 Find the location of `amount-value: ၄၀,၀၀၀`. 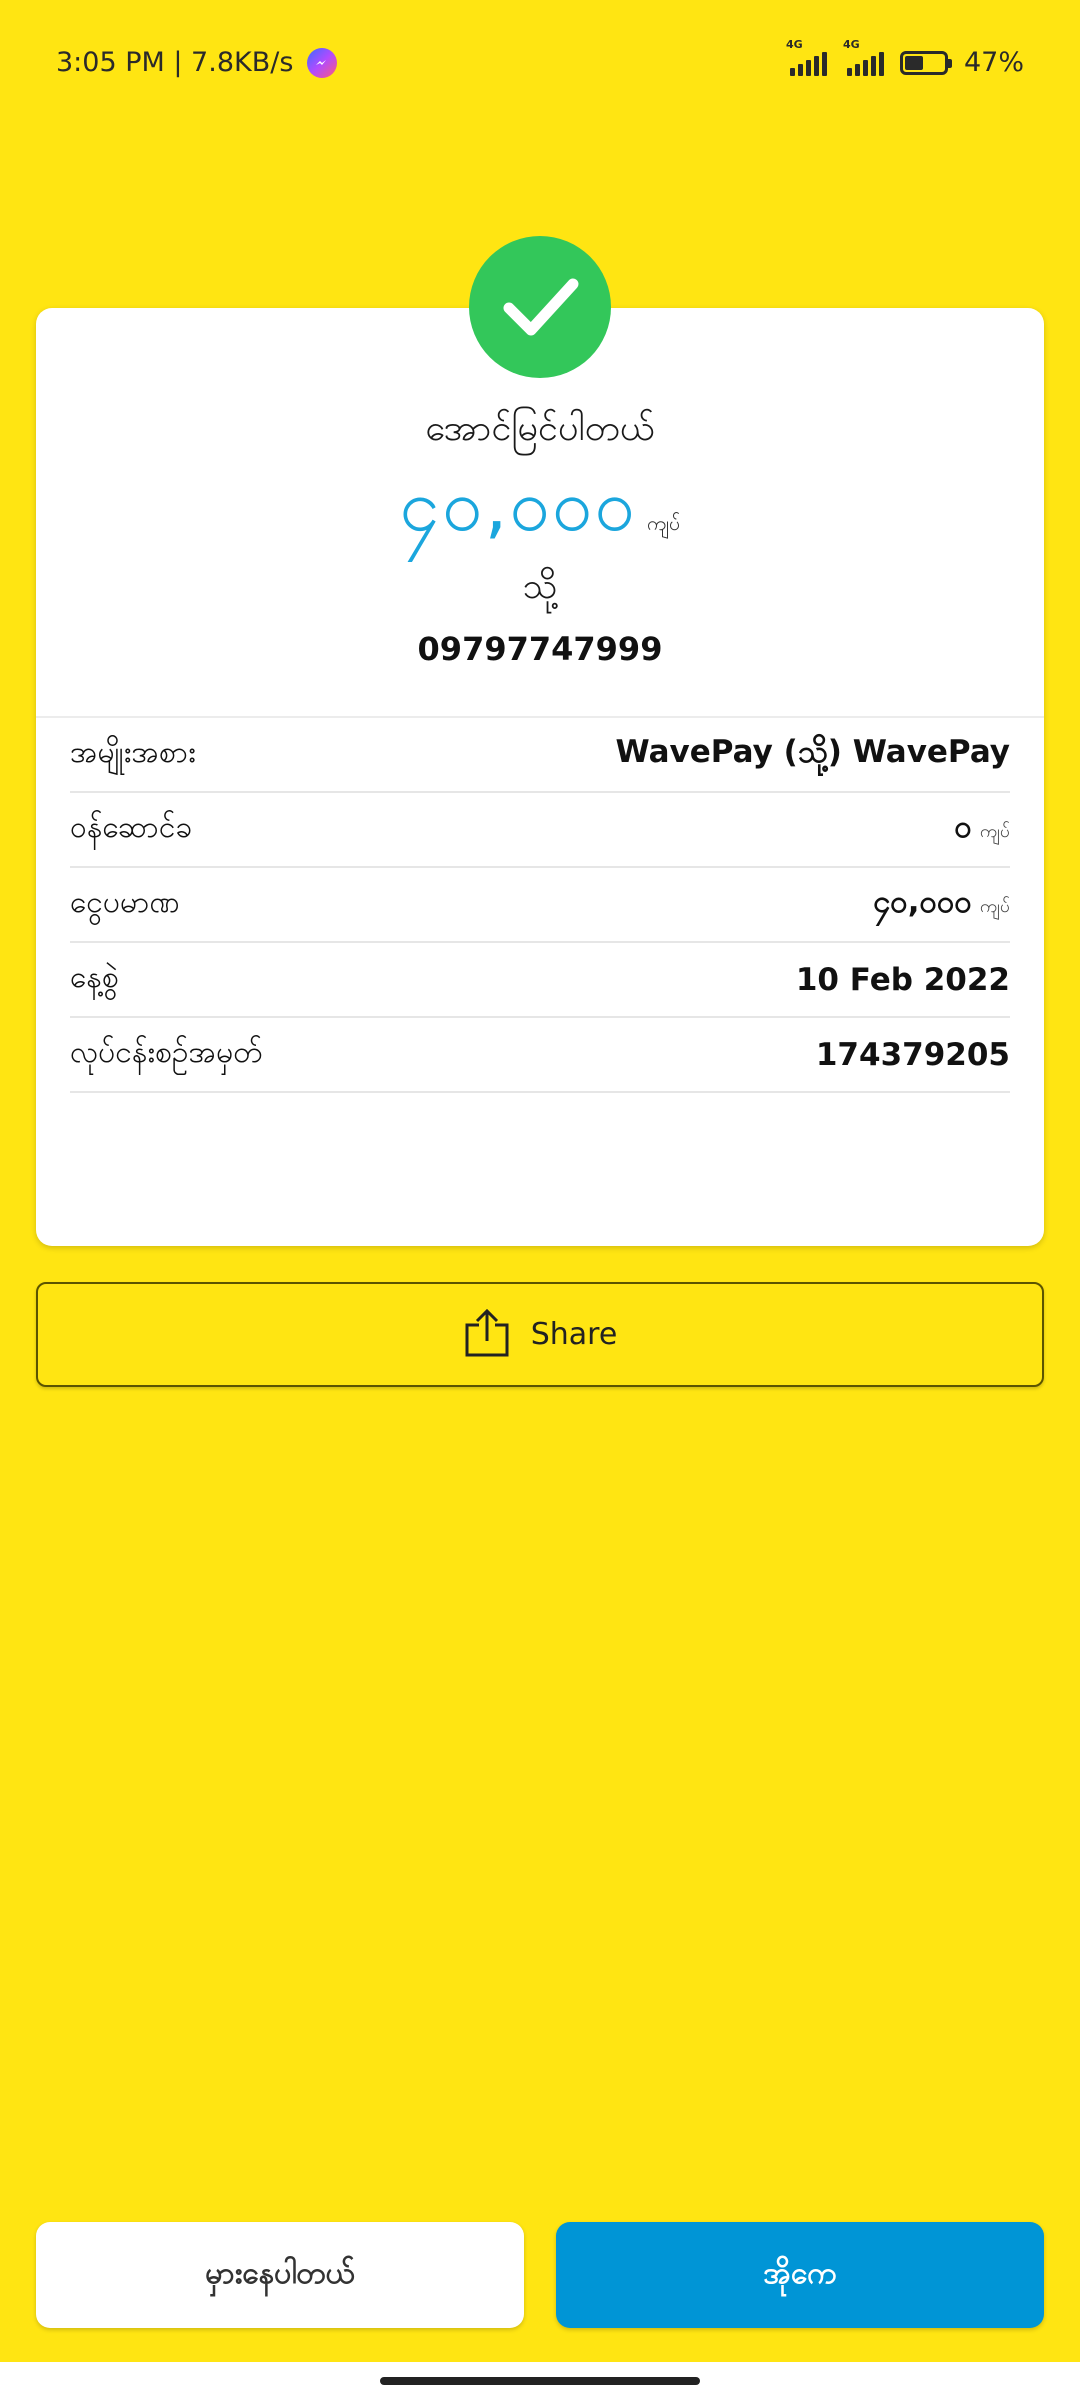

amount-value: ၄၀,၀၀၀ is located at coordinates (518, 505).